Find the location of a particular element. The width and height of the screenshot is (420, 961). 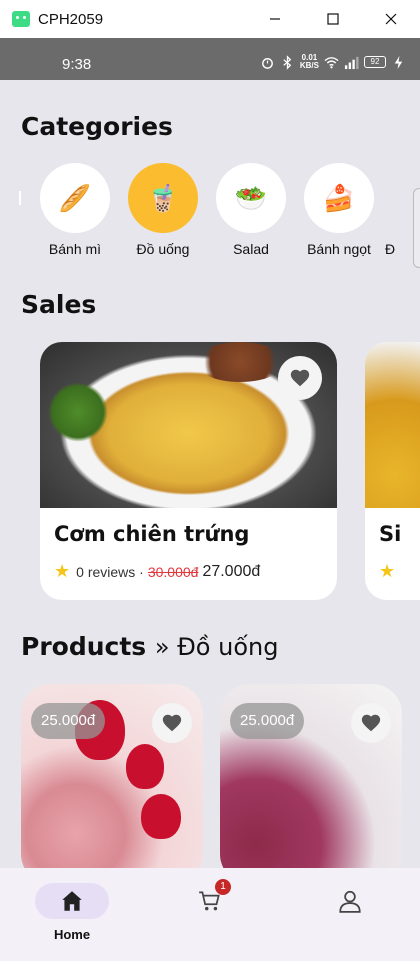

maximize-icon is located at coordinates (333, 19).